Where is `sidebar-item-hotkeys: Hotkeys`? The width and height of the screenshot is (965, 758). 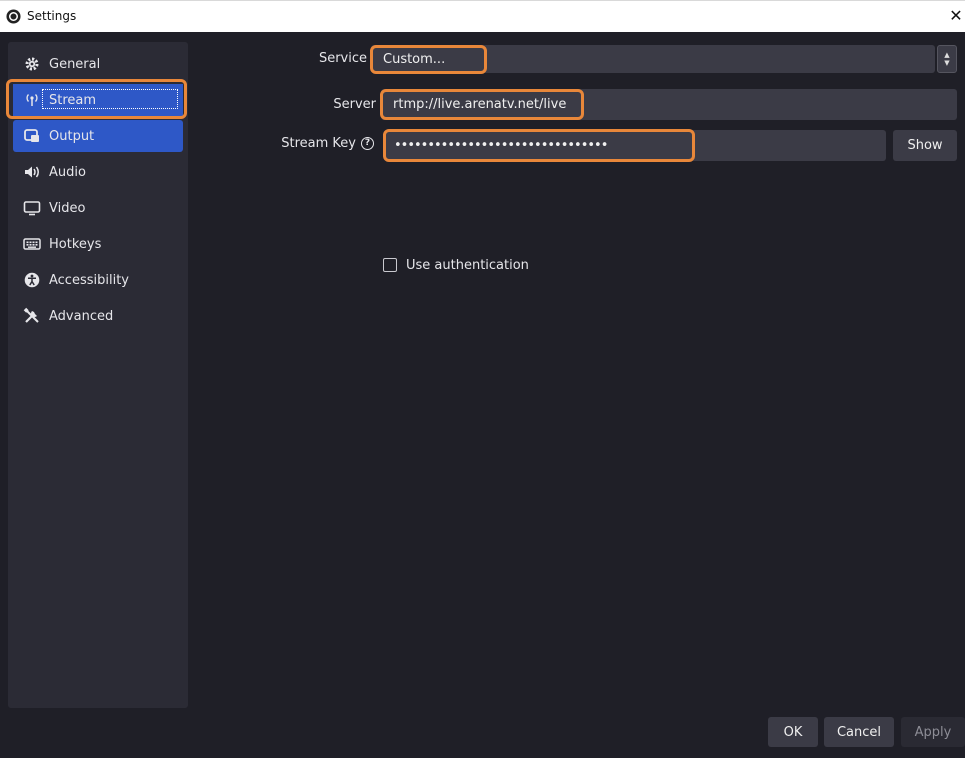
sidebar-item-hotkeys: Hotkeys is located at coordinates (98, 244).